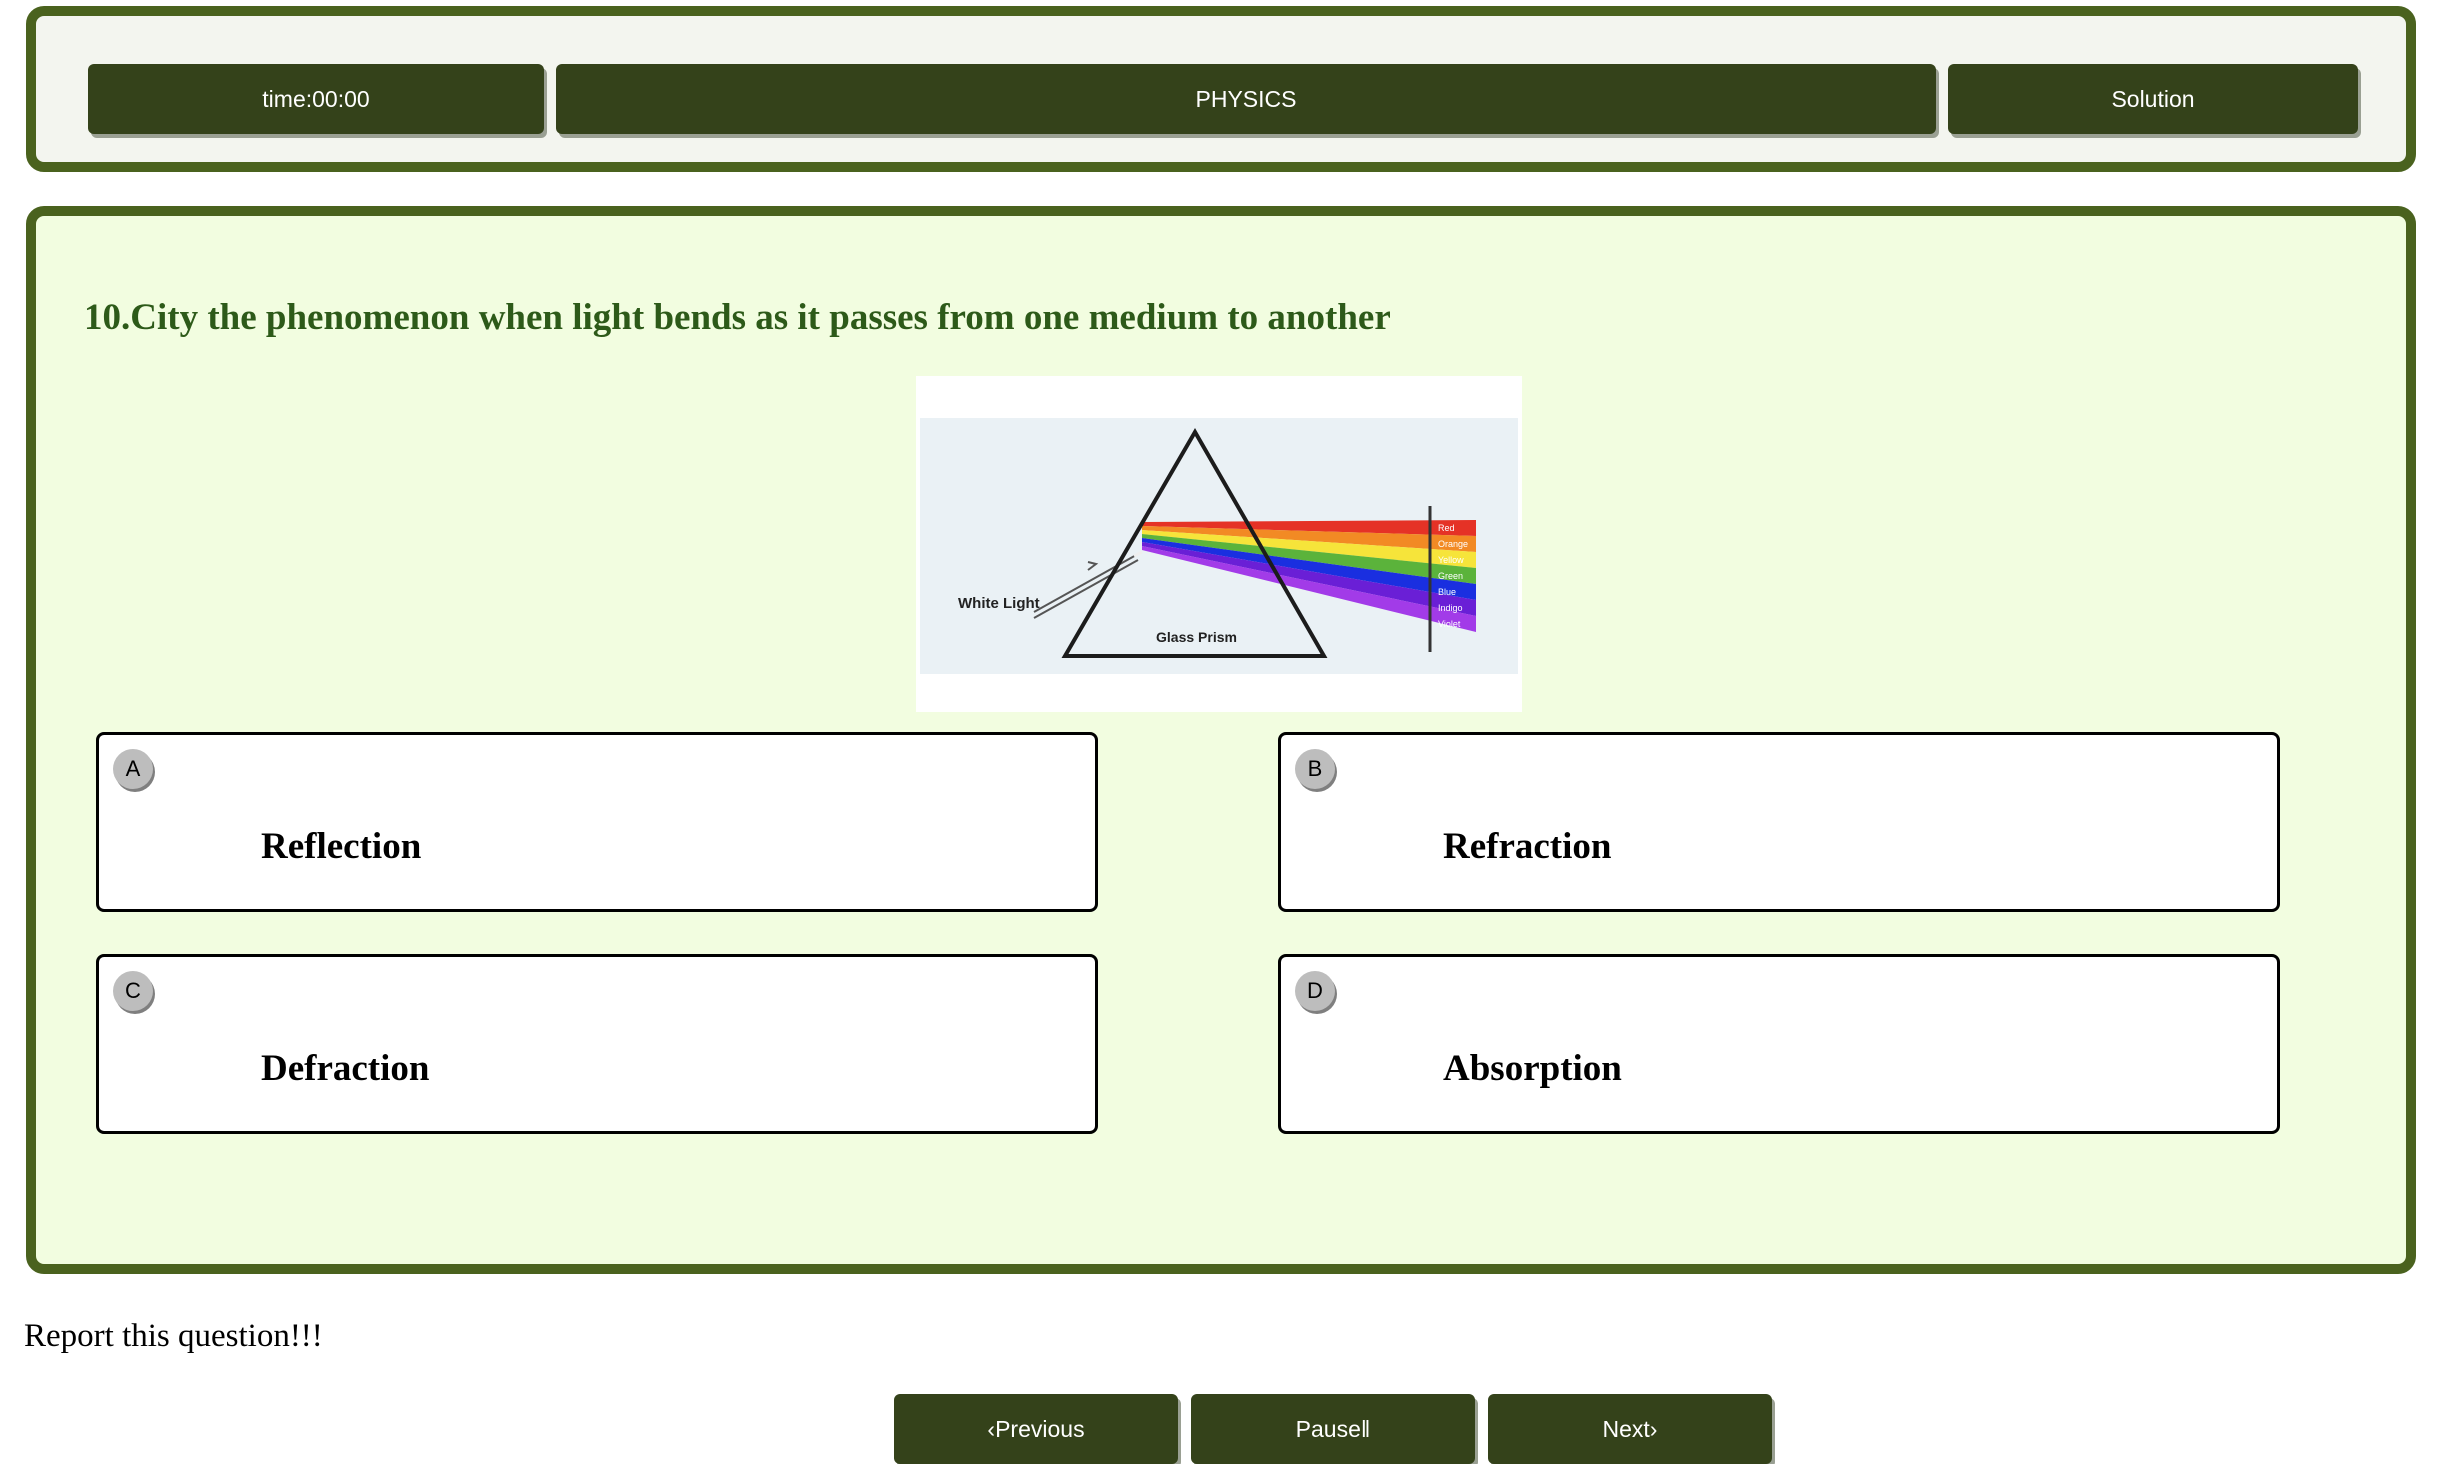 The image size is (2458, 1464). I want to click on option-letter-badge: C, so click(133, 991).